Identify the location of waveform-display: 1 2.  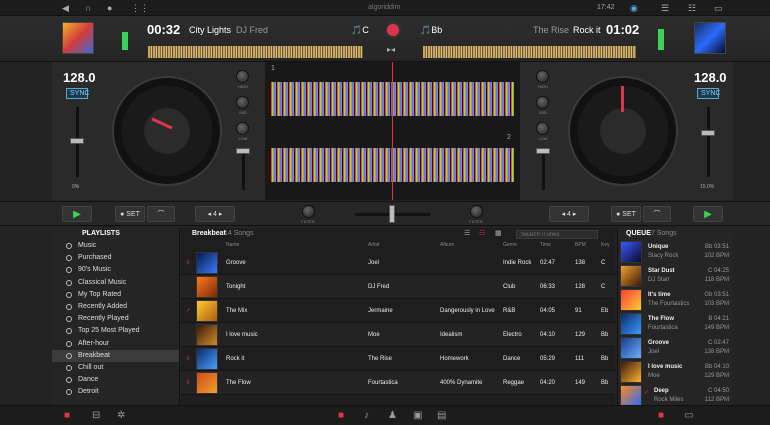
(392, 131).